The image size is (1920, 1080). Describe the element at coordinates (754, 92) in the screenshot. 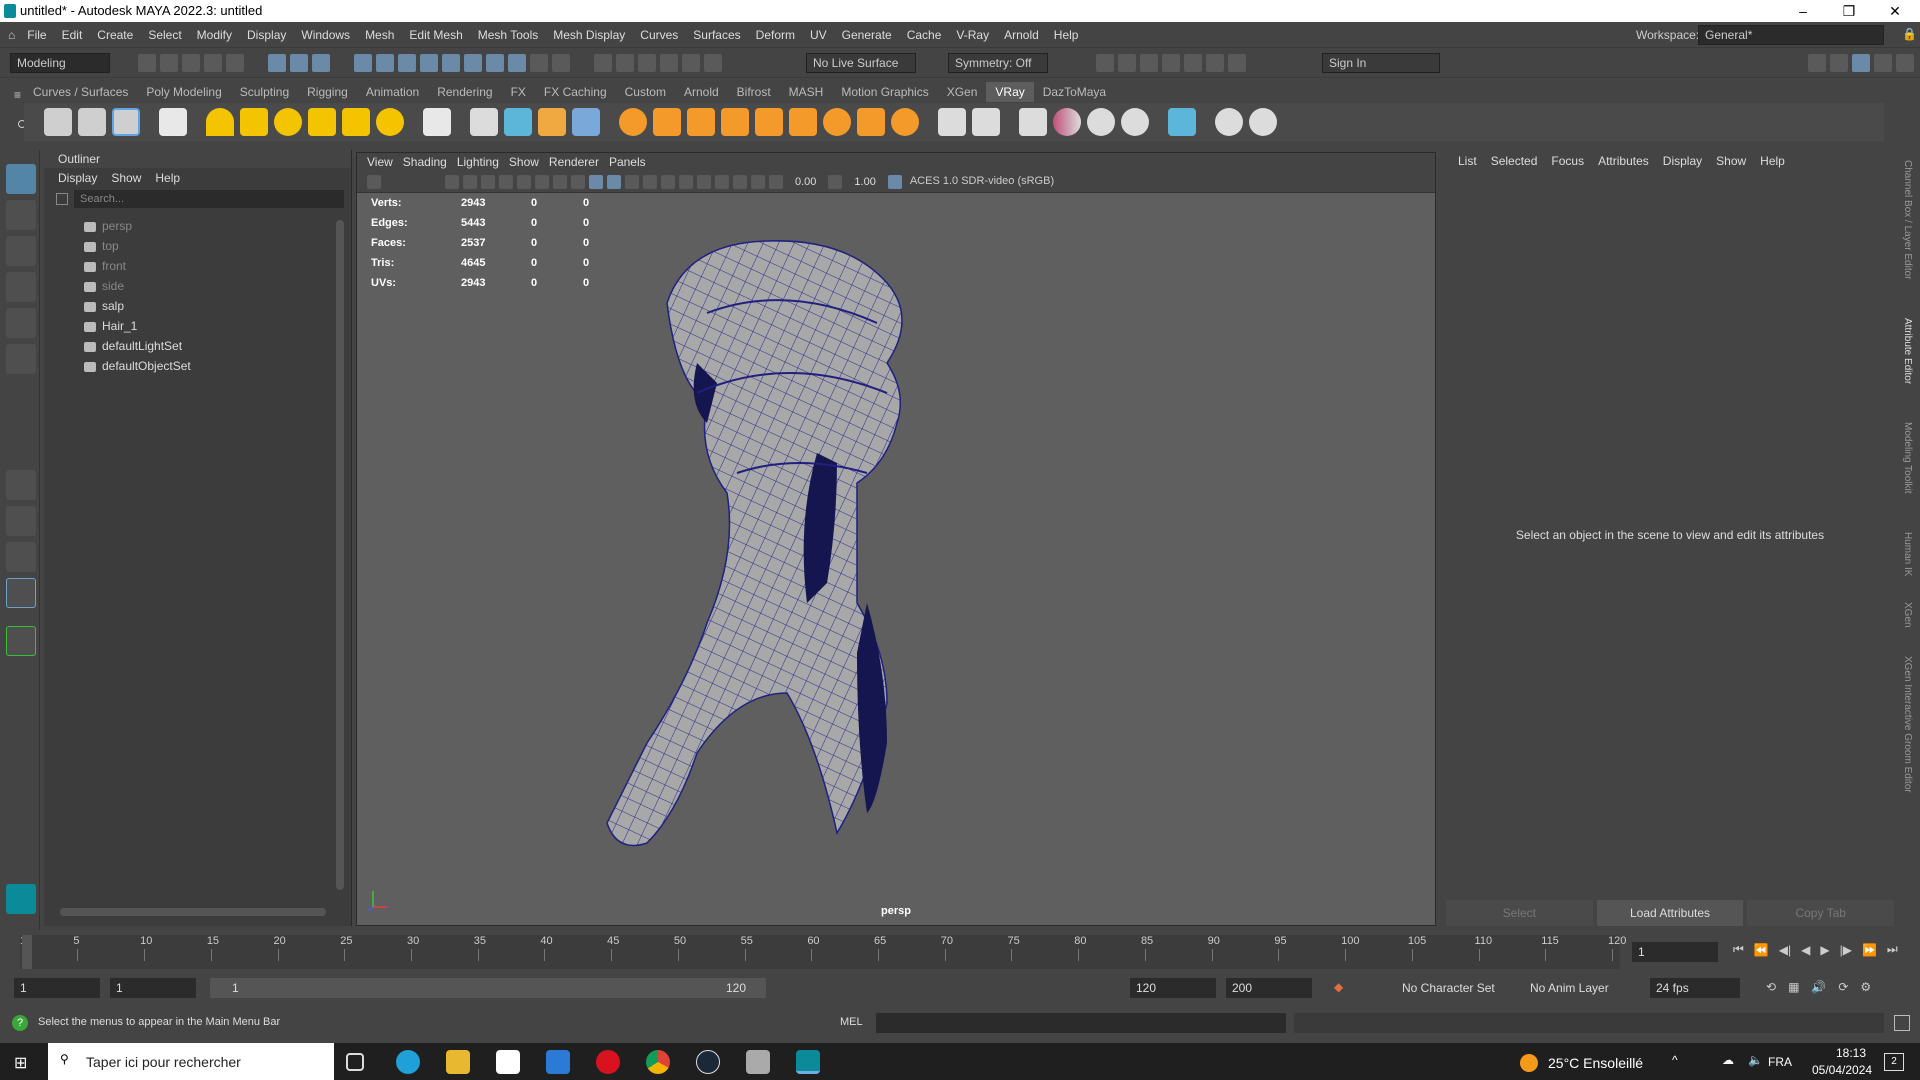

I see `shelf-tab-bifrost: Bifrost` at that location.